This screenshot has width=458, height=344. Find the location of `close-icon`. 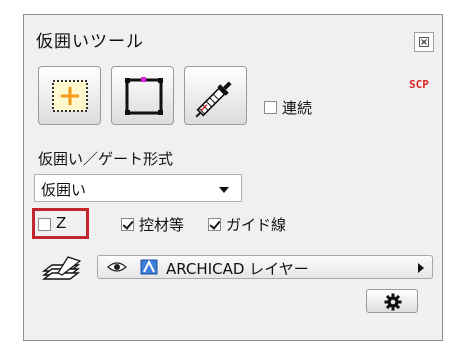

close-icon is located at coordinates (424, 42).